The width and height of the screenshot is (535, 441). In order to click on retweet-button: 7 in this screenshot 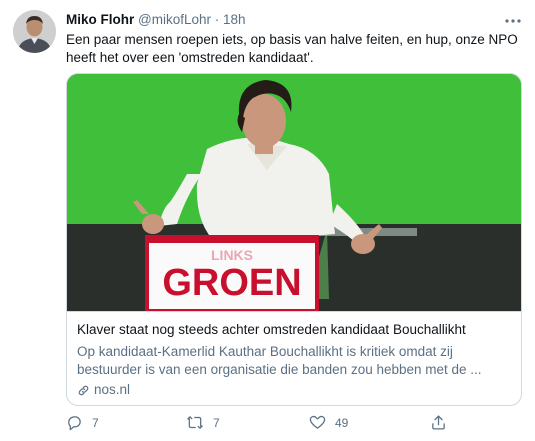, I will do `click(203, 422)`.